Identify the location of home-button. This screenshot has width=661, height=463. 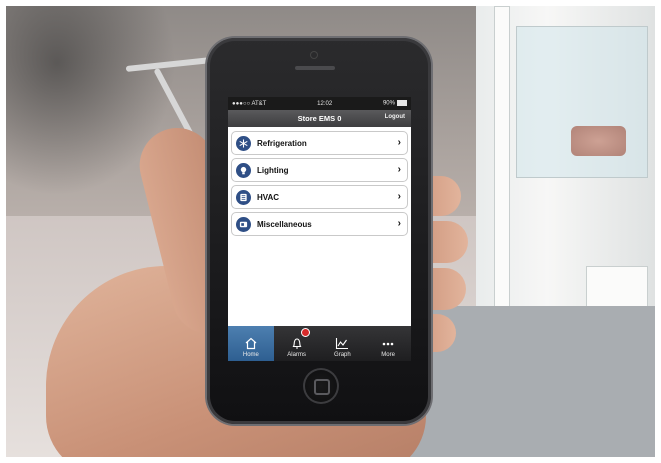
(321, 386).